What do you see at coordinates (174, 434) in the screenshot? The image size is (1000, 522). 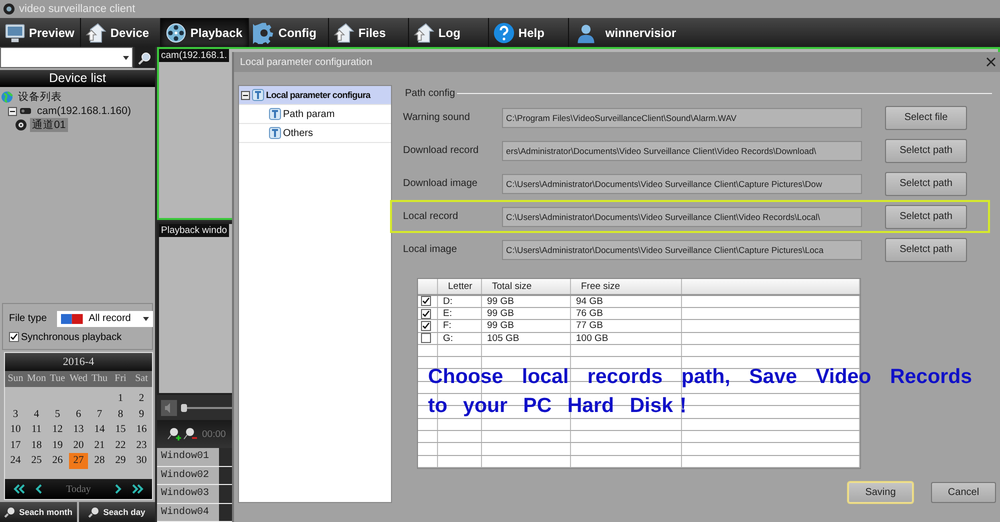 I see `zoom-in-icon` at bounding box center [174, 434].